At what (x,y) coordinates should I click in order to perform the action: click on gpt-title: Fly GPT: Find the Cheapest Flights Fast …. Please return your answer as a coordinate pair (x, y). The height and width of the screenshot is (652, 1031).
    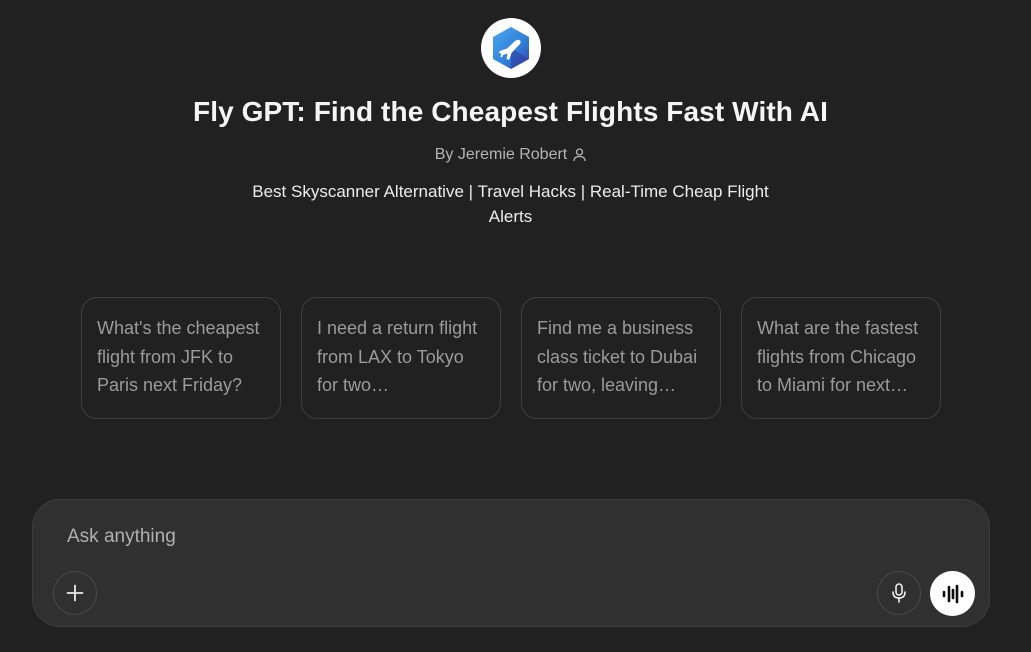
    Looking at the image, I should click on (510, 111).